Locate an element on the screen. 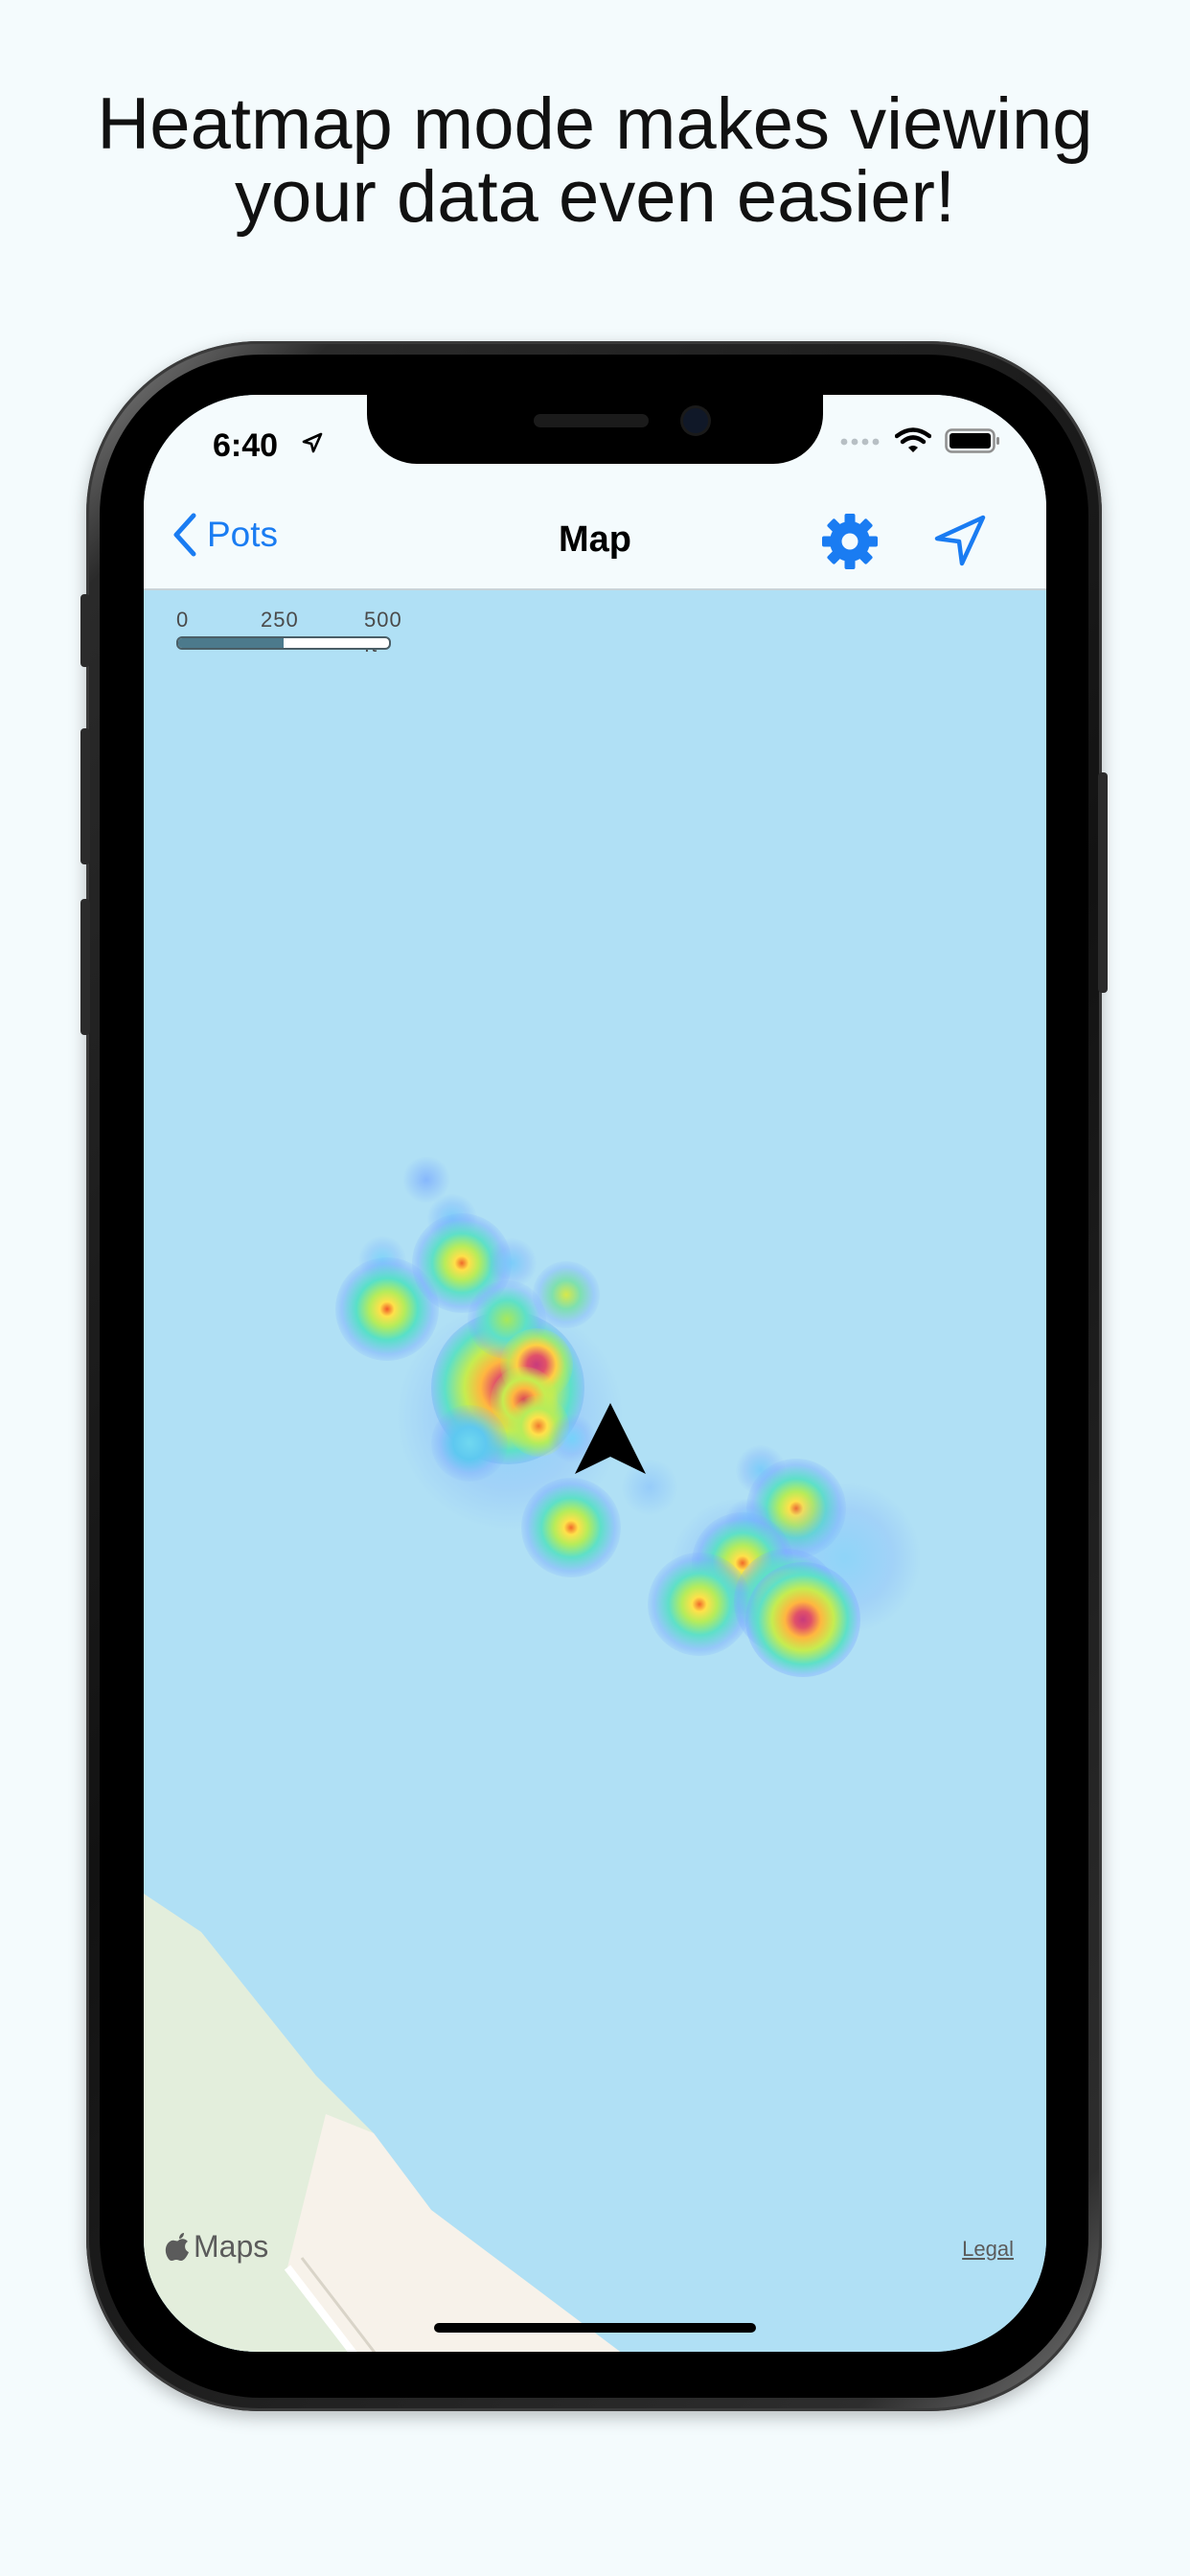 Image resolution: width=1190 pixels, height=2576 pixels. speaker-grille is located at coordinates (591, 420).